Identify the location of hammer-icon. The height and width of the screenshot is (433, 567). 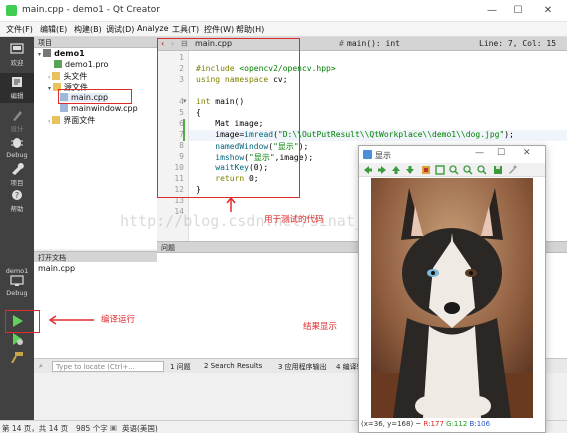
(17, 357).